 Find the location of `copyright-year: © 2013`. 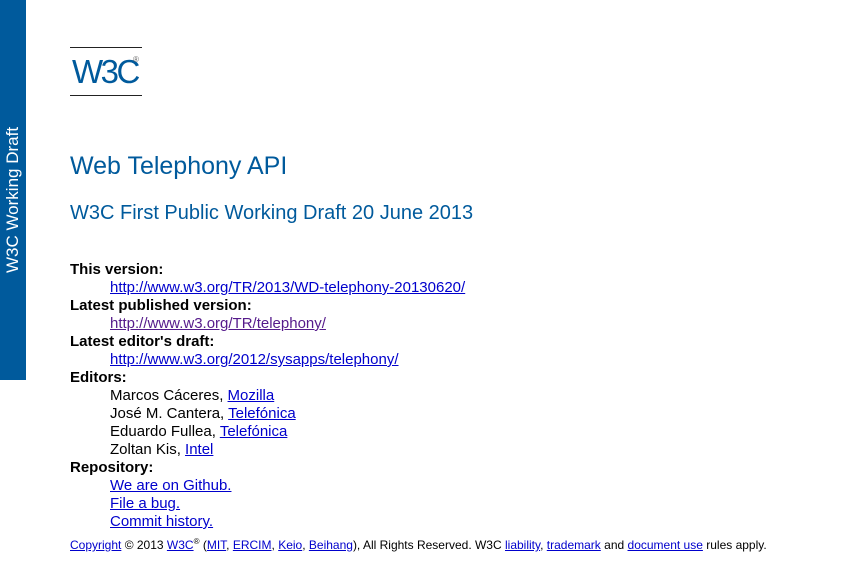

copyright-year: © 2013 is located at coordinates (144, 545).